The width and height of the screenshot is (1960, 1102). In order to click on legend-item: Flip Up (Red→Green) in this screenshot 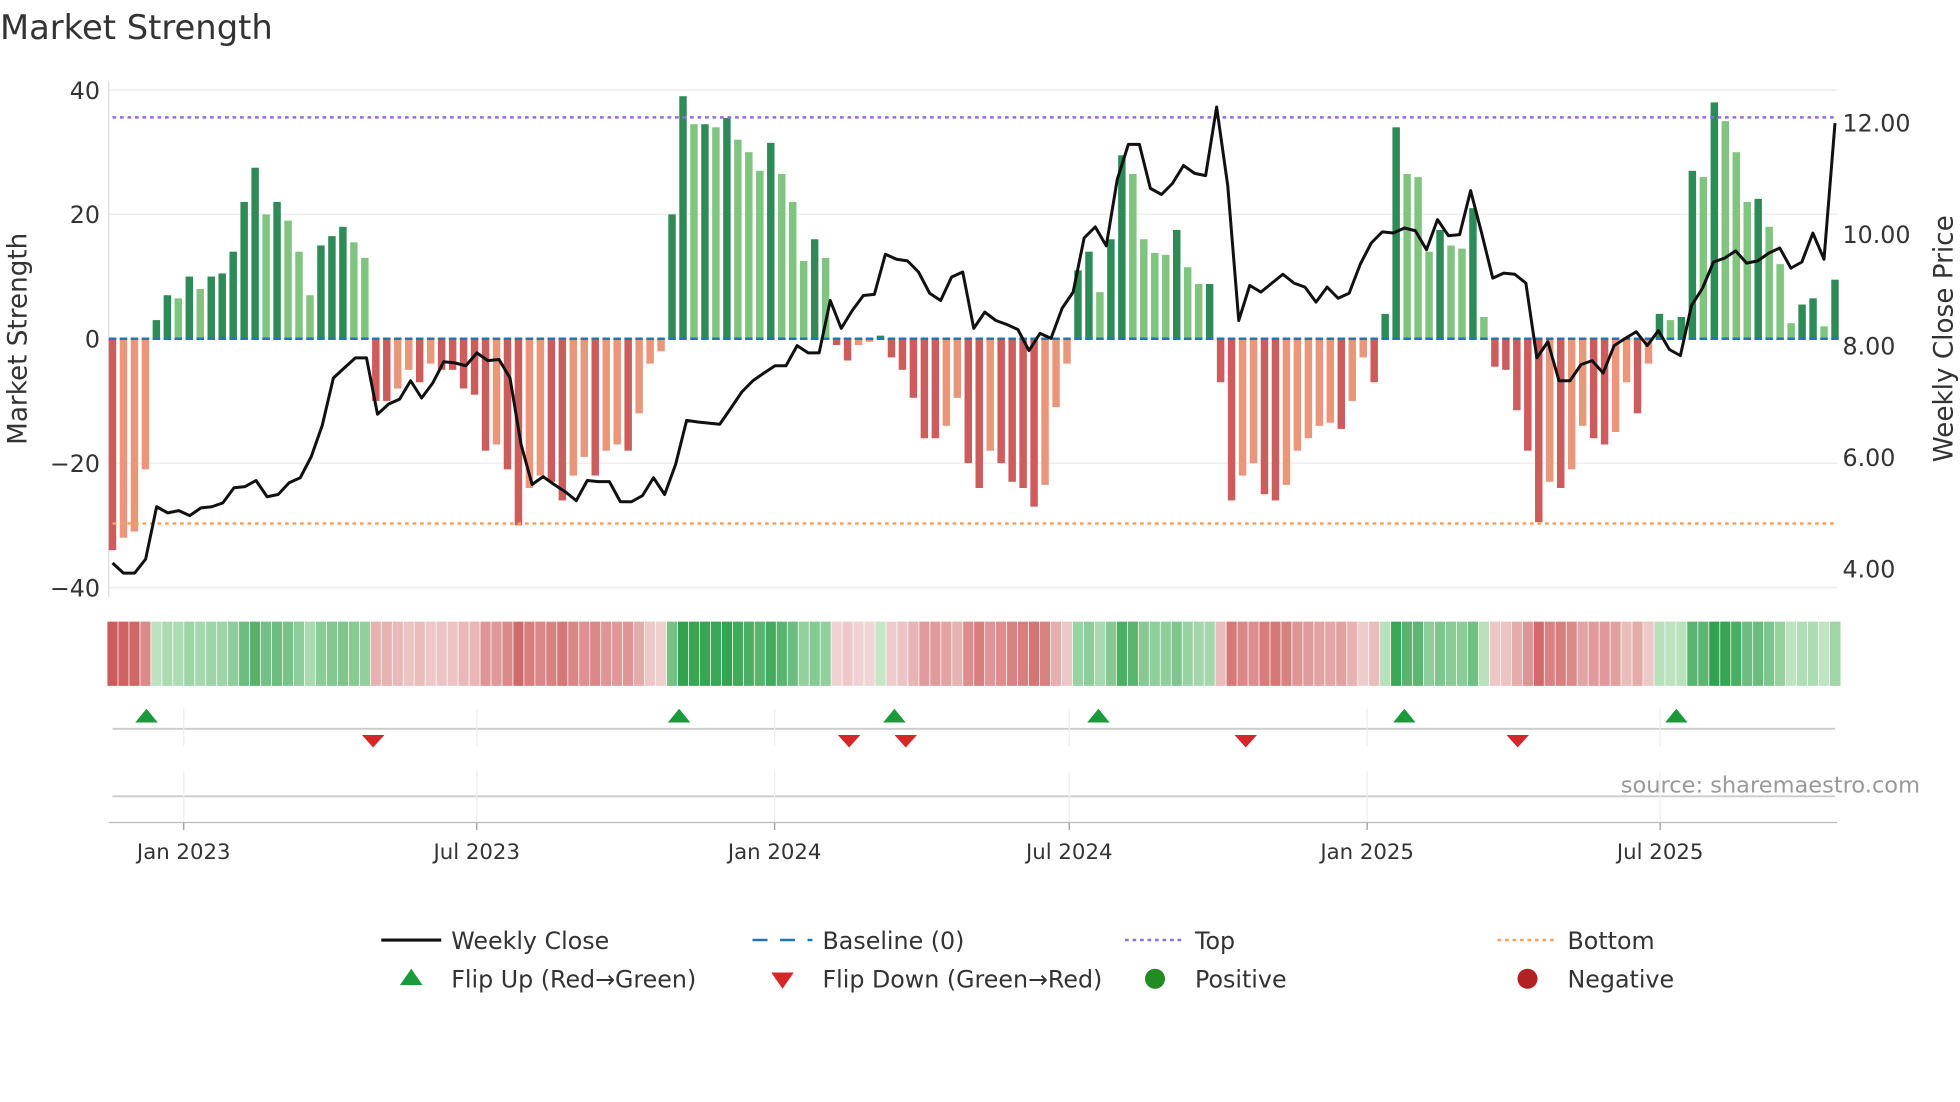, I will do `click(548, 980)`.